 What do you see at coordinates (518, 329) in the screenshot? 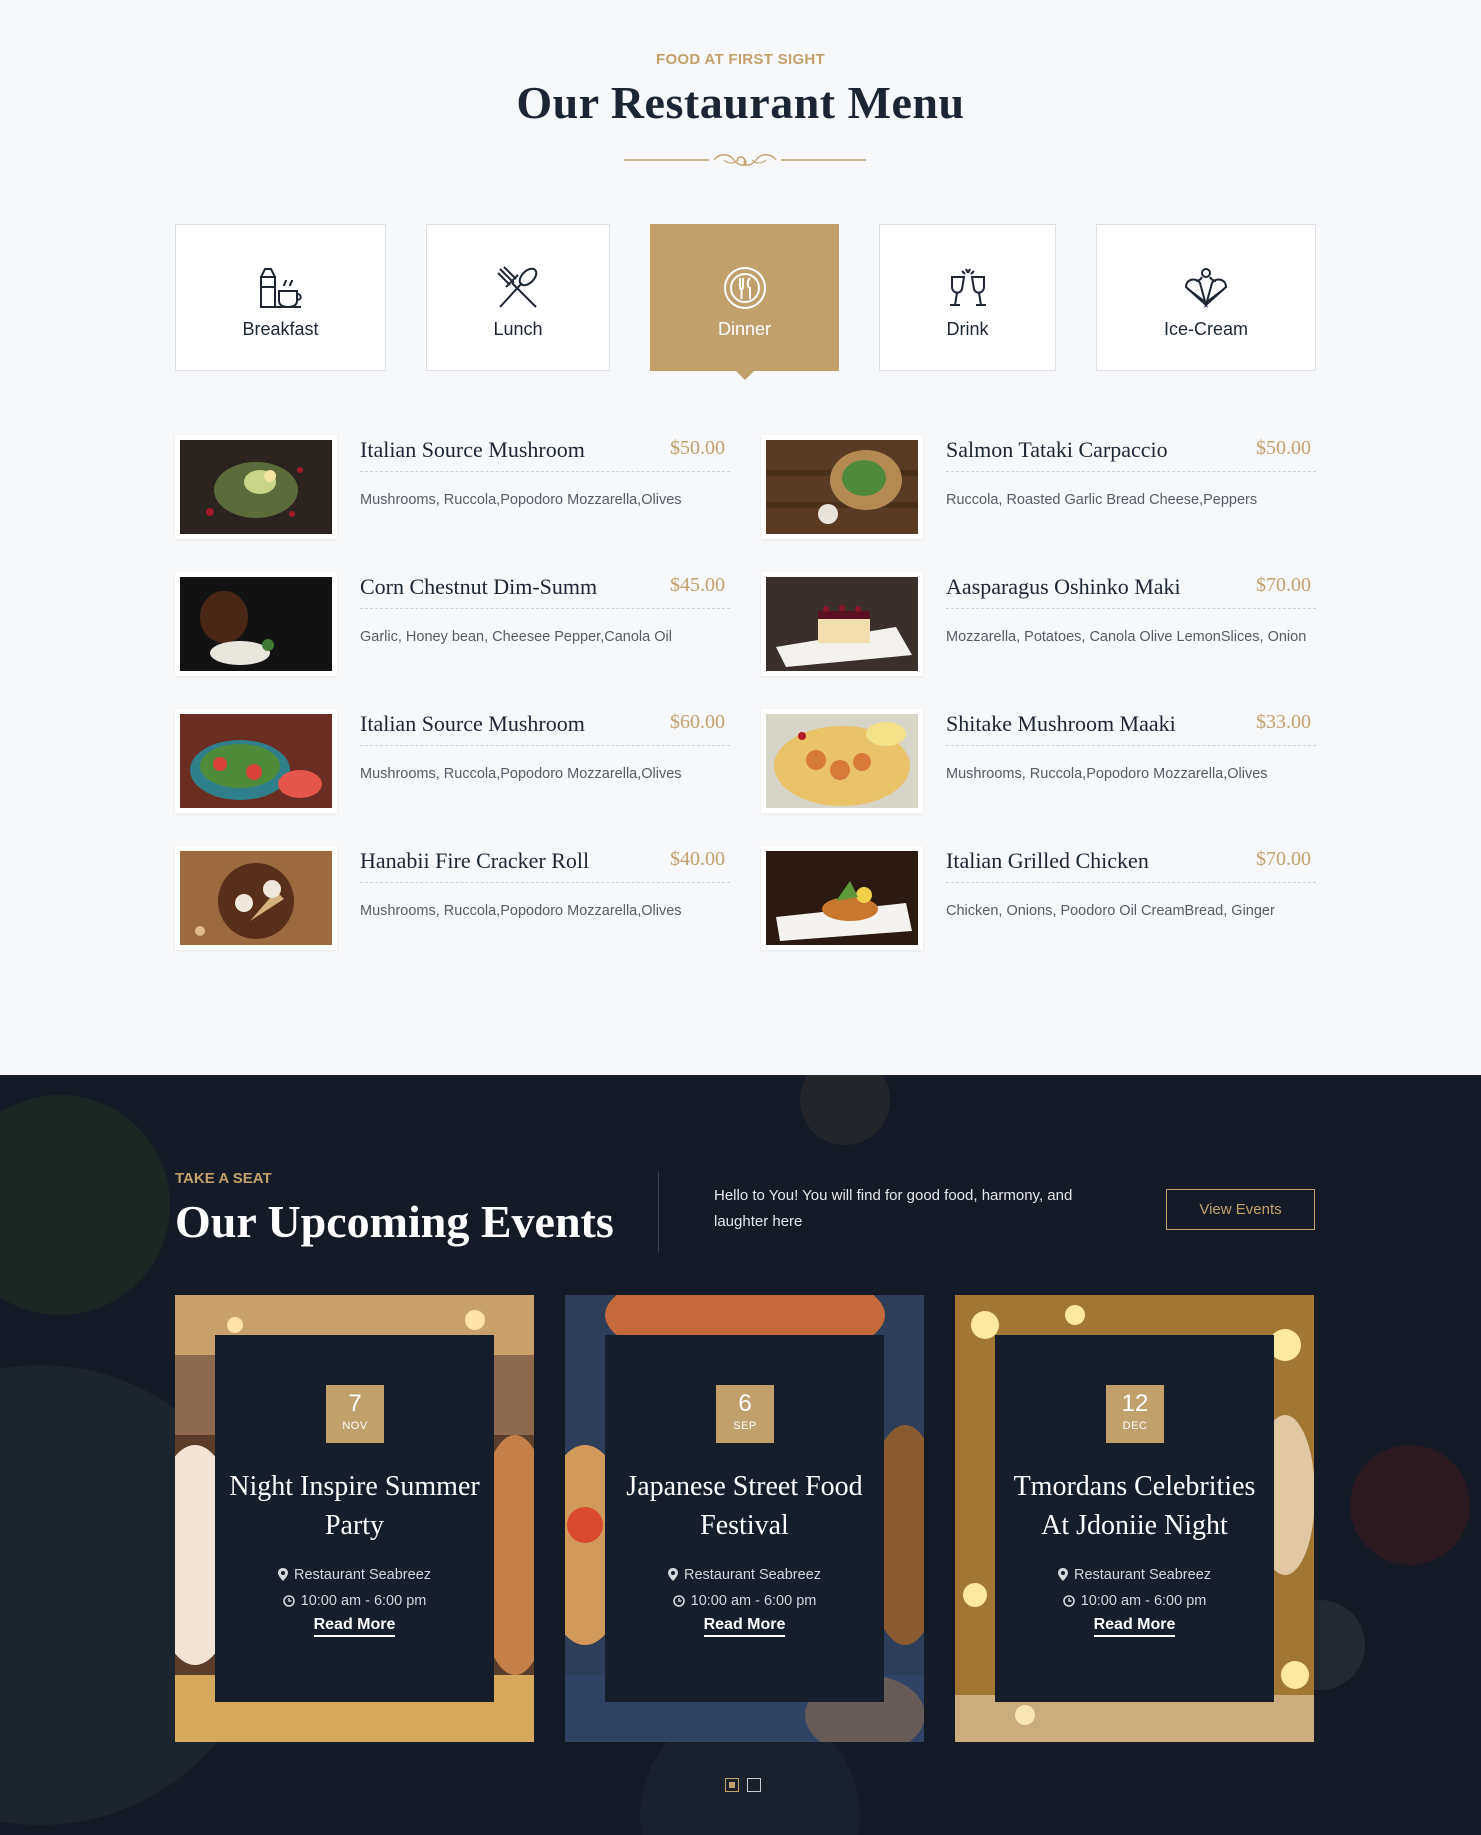
I see `tab-label: Lunch` at bounding box center [518, 329].